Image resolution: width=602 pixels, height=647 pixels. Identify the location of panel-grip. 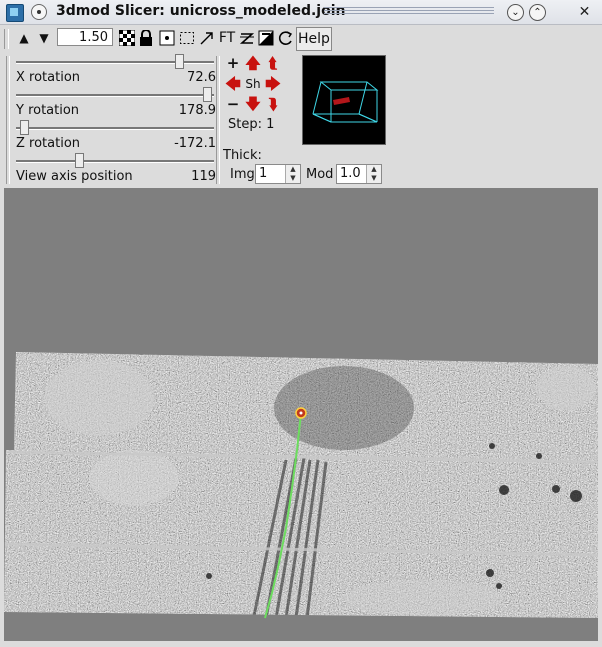
(8, 120).